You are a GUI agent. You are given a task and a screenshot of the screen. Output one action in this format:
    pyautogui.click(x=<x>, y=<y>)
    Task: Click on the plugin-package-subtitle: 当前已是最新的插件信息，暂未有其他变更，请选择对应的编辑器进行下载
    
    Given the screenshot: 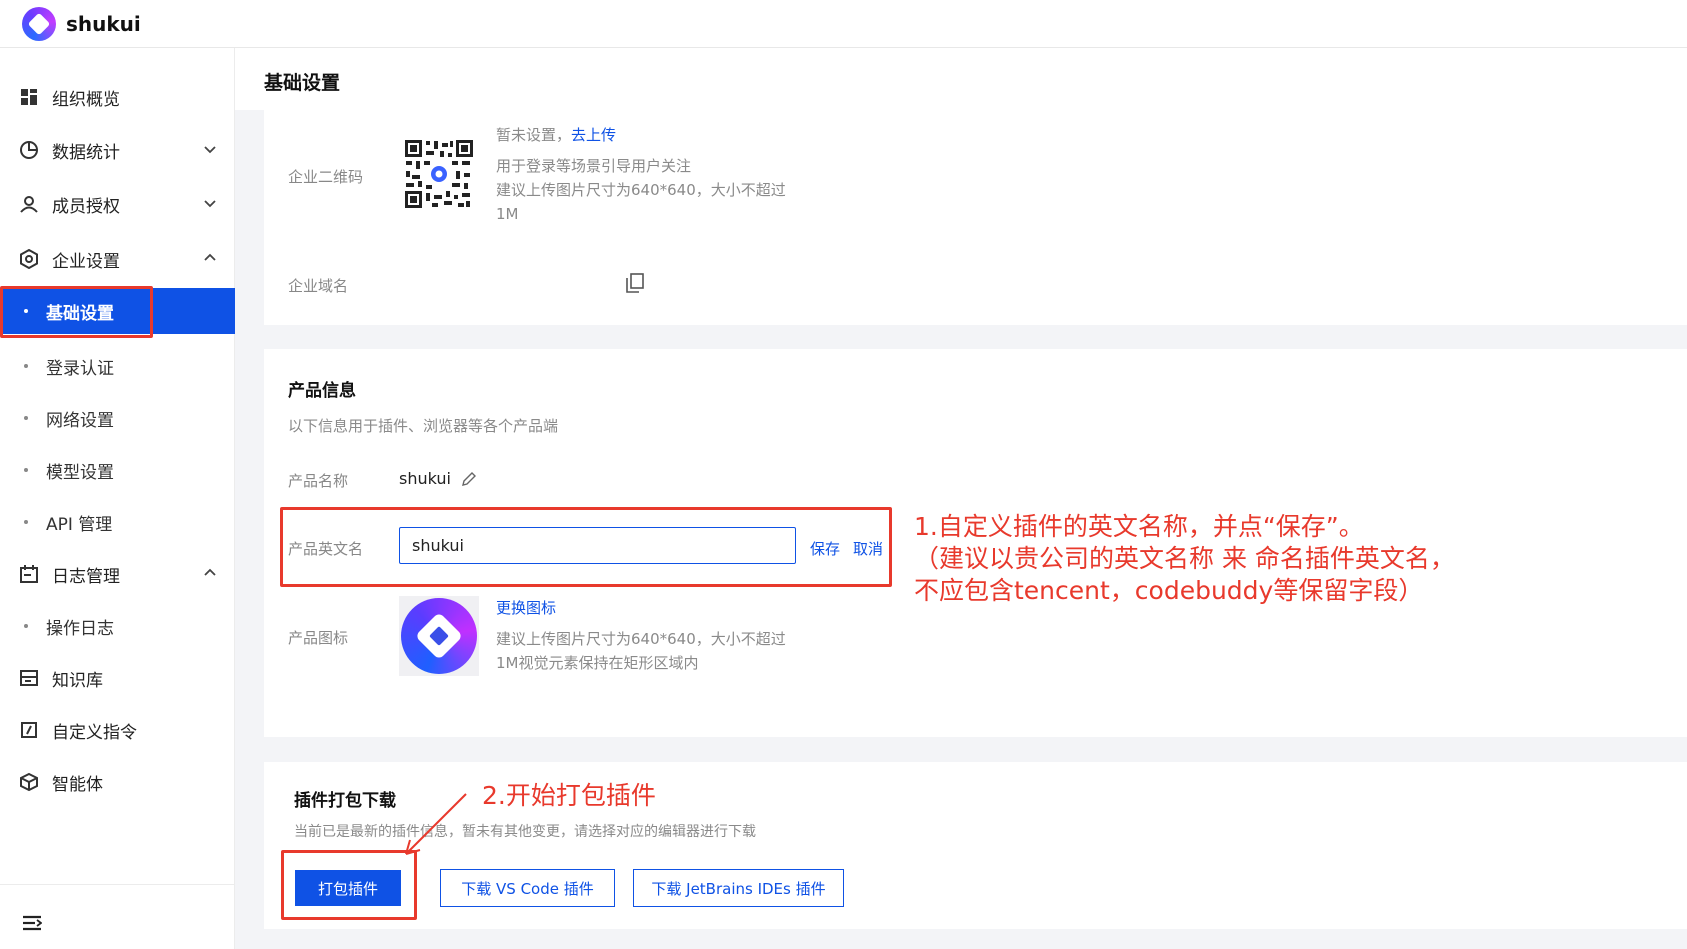 What is the action you would take?
    pyautogui.click(x=525, y=832)
    